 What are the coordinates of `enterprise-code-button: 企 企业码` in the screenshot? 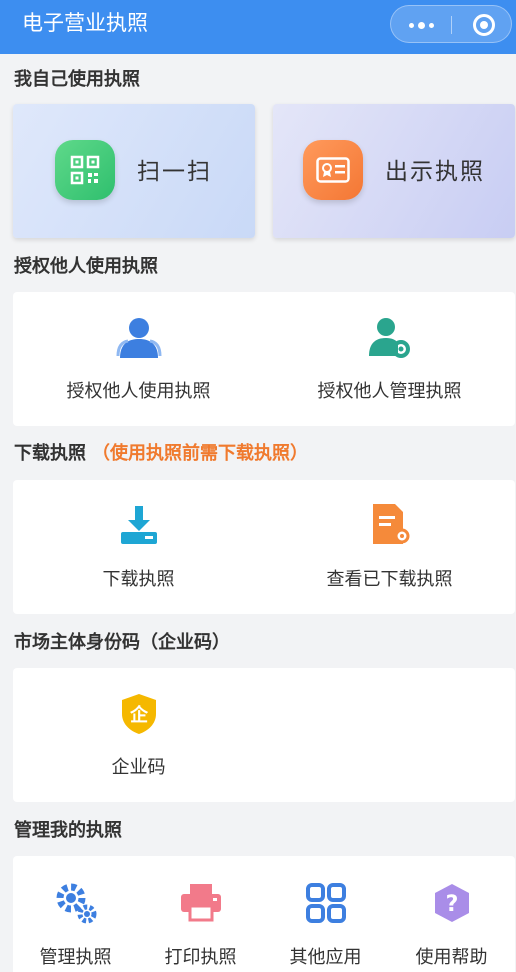 It's located at (138, 735).